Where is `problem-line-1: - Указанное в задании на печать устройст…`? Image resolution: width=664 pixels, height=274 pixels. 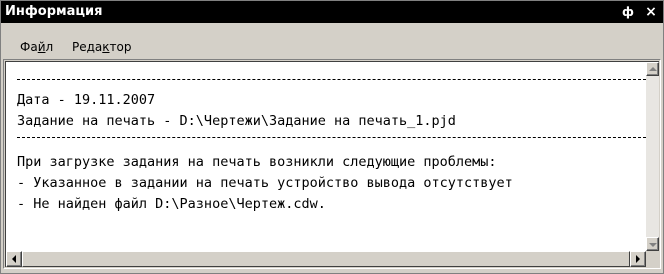
problem-line-1: - Указанное в задании на печать устройст… is located at coordinates (265, 183).